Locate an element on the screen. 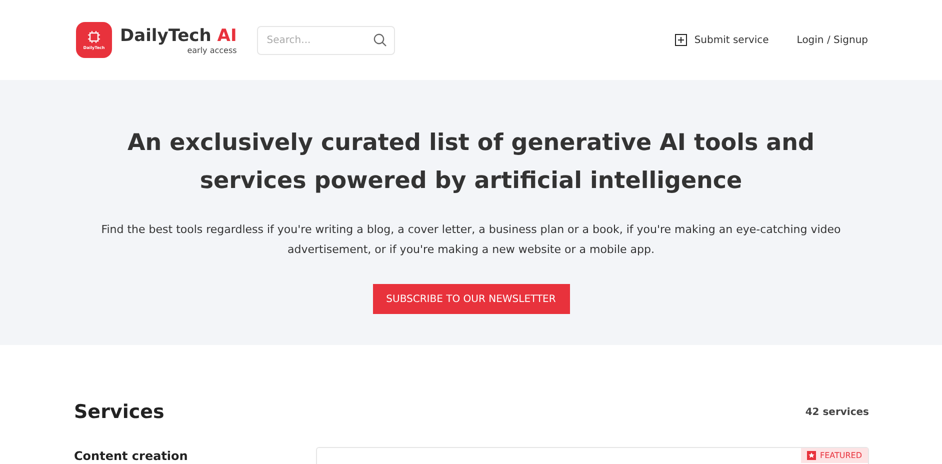  category-title: Content creation is located at coordinates (131, 456).